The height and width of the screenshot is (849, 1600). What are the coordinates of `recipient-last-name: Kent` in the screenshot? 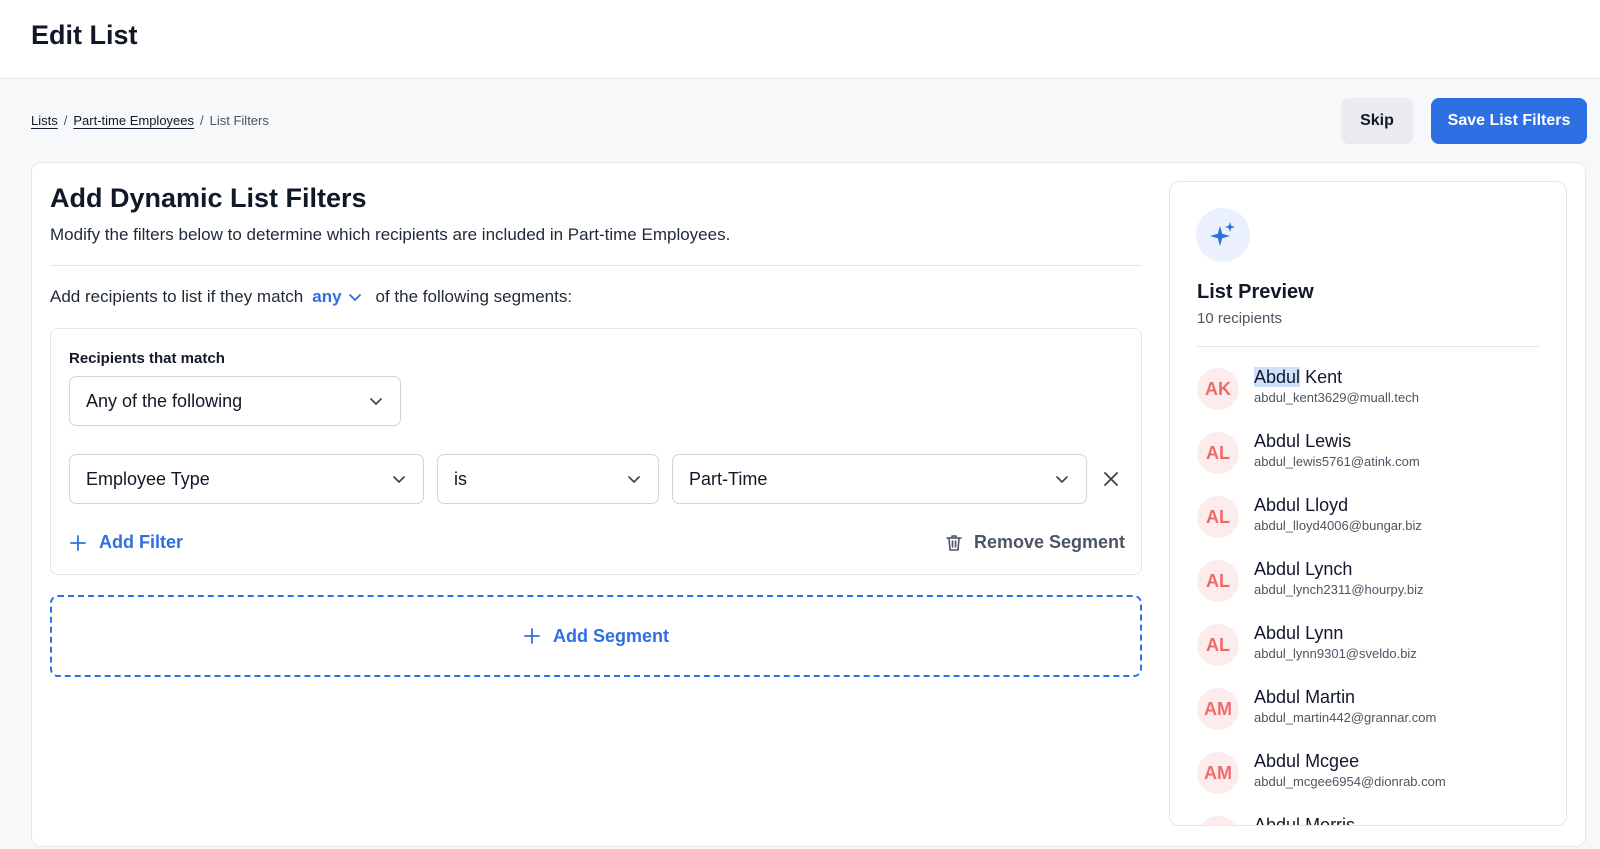 It's located at (1324, 377).